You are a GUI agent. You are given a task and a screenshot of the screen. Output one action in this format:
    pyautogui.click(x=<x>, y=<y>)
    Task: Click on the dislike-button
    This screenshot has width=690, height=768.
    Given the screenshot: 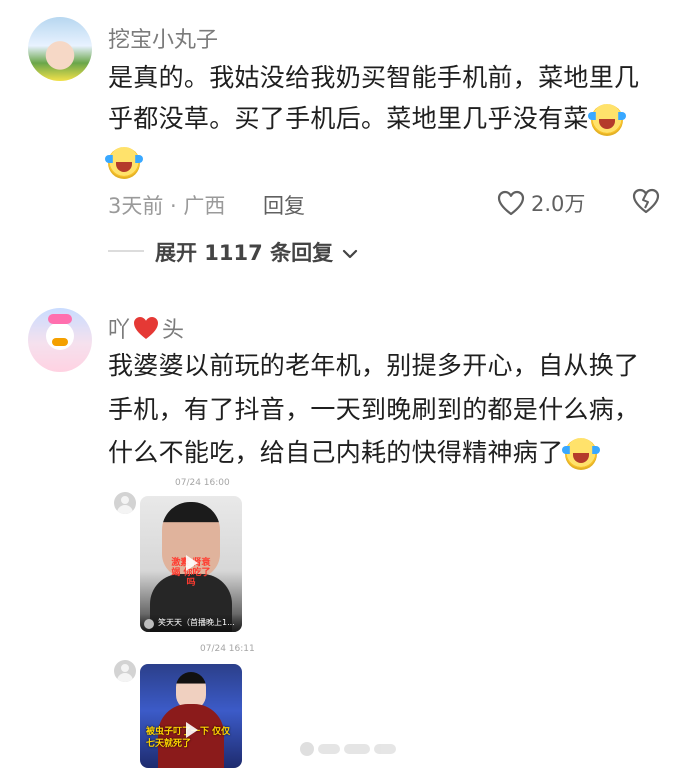 What is the action you would take?
    pyautogui.click(x=646, y=203)
    